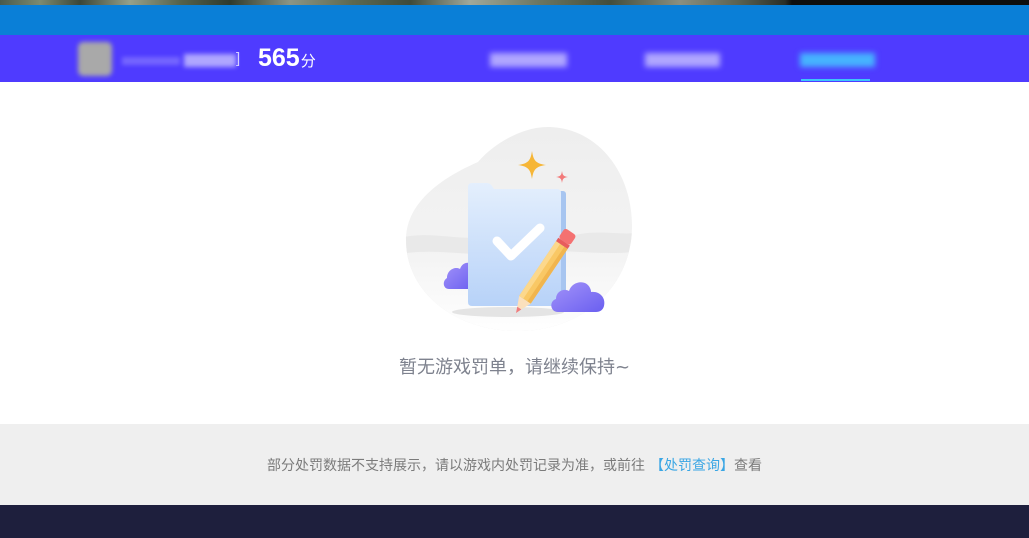  Describe the element at coordinates (748, 465) in the screenshot. I see `notice-suffix: 查看` at that location.